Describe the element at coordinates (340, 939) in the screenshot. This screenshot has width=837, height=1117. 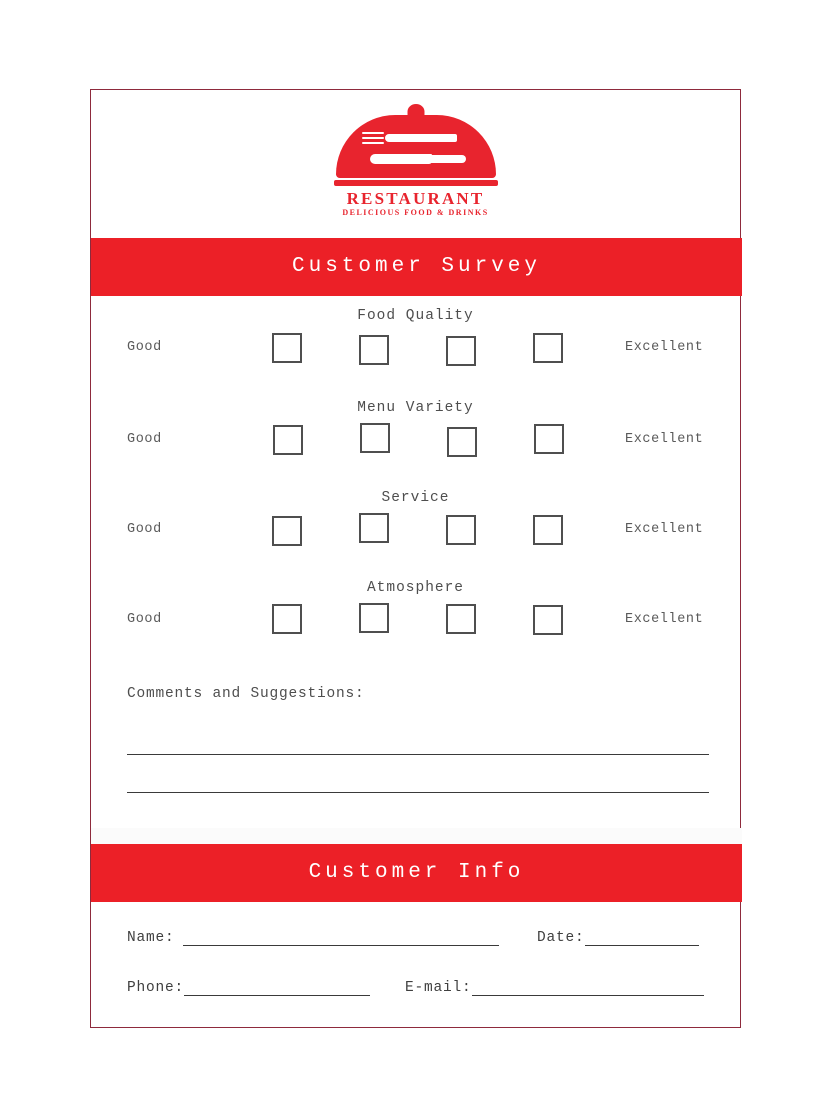
I see `name-input-line` at that location.